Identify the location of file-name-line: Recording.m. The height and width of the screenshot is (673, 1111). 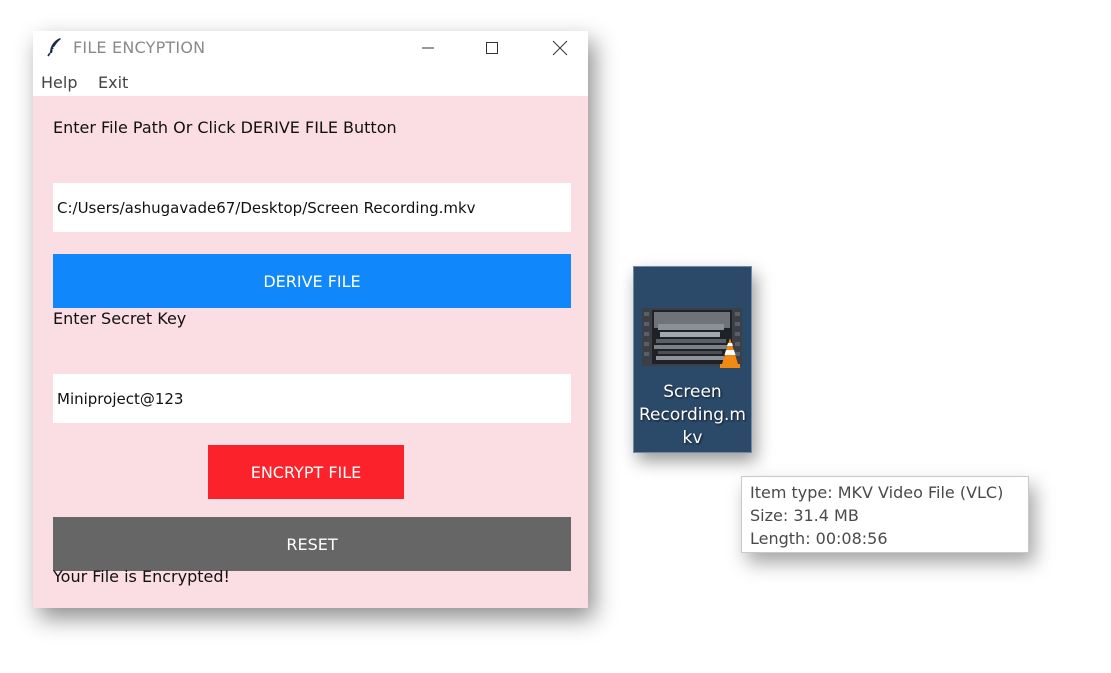
(692, 415).